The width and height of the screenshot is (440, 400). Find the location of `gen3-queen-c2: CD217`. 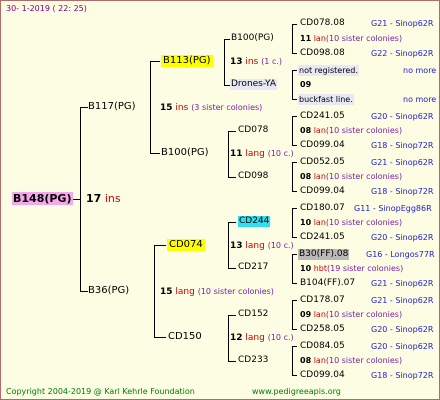

gen3-queen-c2: CD217 is located at coordinates (253, 267).